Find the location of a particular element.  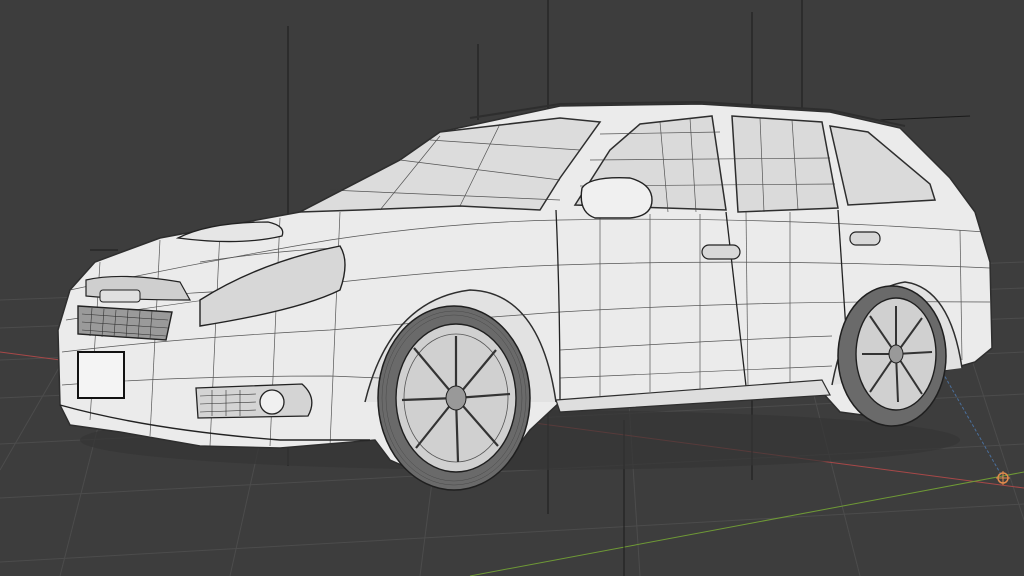

rear-door-handle is located at coordinates (865, 238).